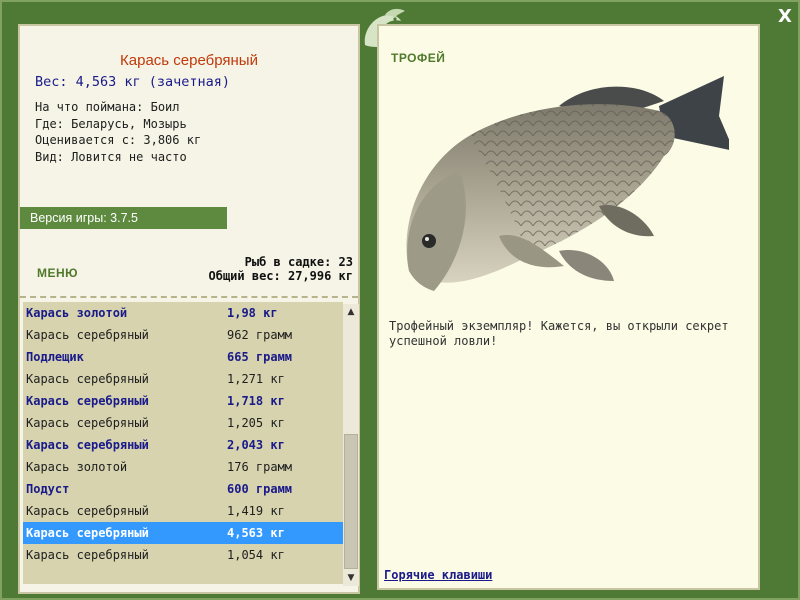  I want to click on catch-list-row: Карась серебряный 2,043 кг, so click(183, 445).